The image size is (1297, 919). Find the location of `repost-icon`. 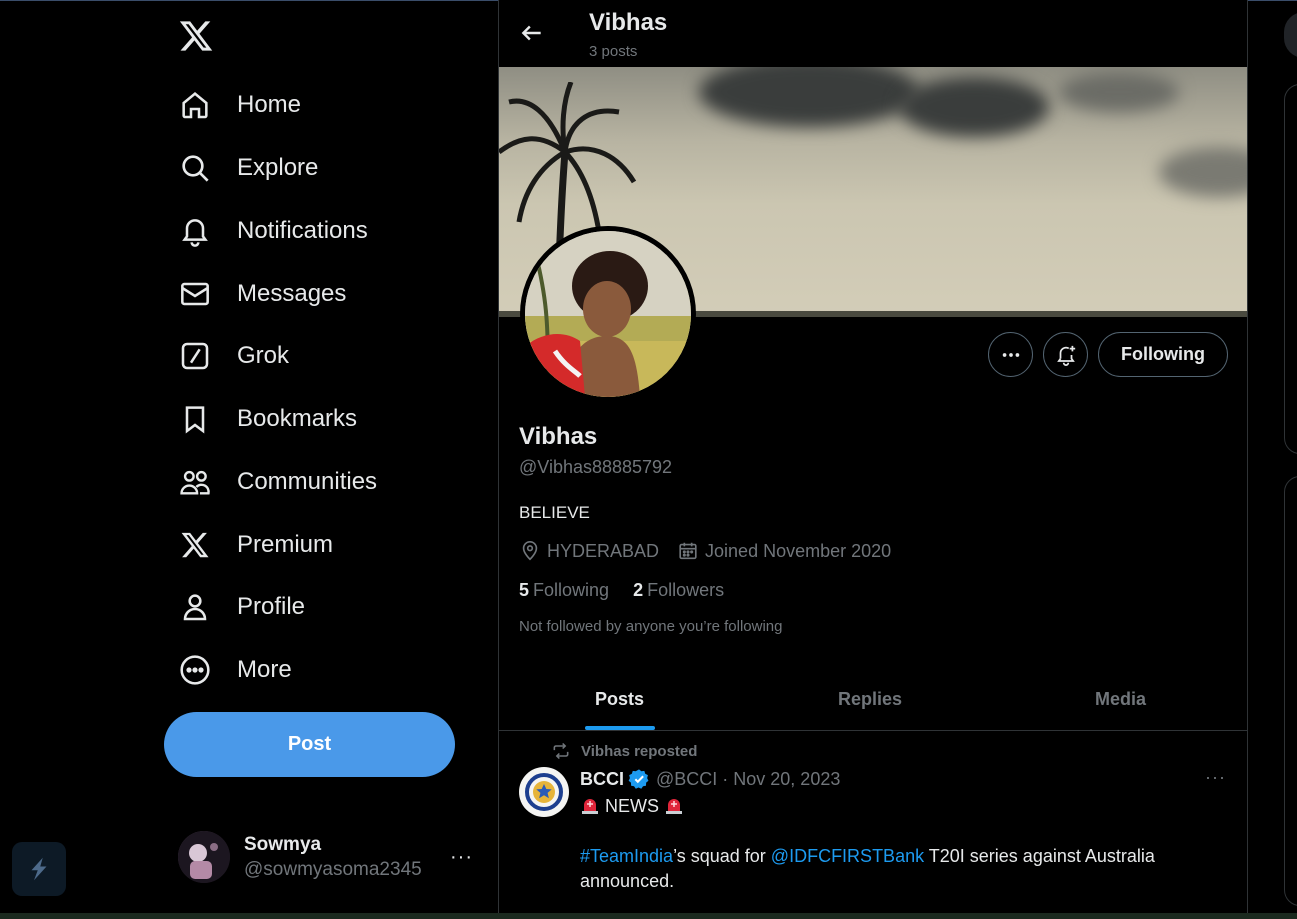

repost-icon is located at coordinates (561, 751).